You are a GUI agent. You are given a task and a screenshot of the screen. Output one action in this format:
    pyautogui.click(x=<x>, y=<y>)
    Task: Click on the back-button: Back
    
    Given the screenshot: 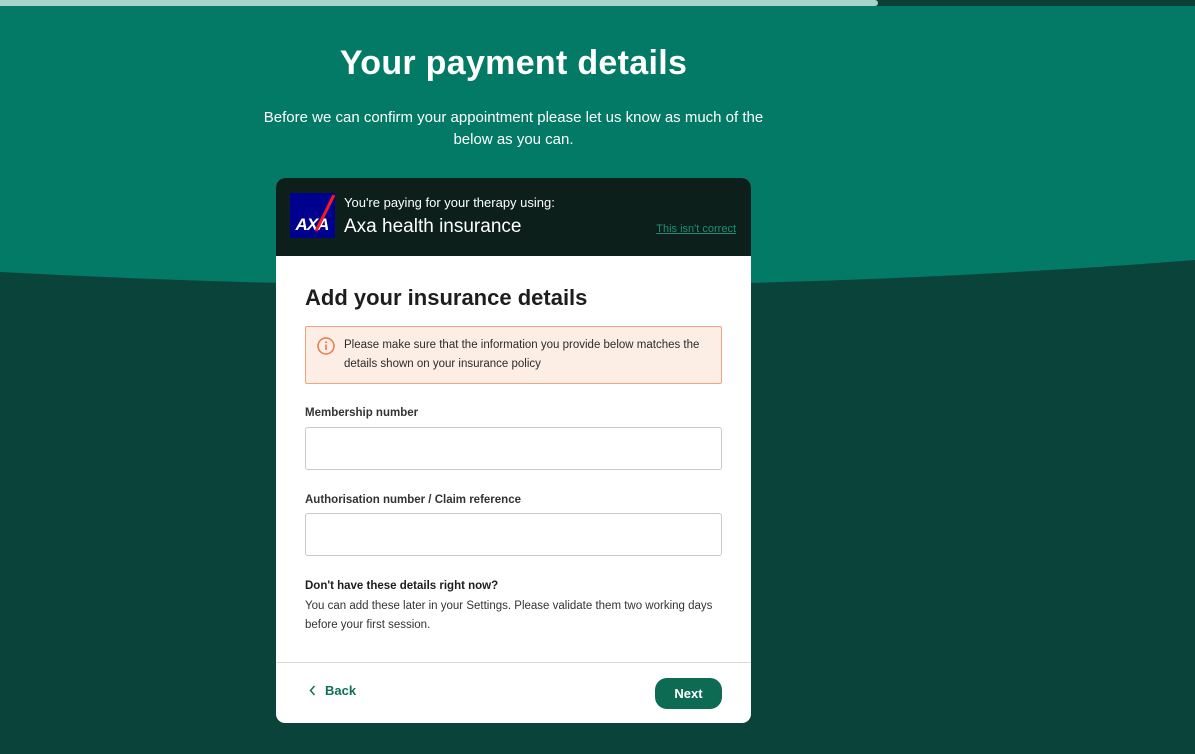 What is the action you would take?
    pyautogui.click(x=332, y=690)
    